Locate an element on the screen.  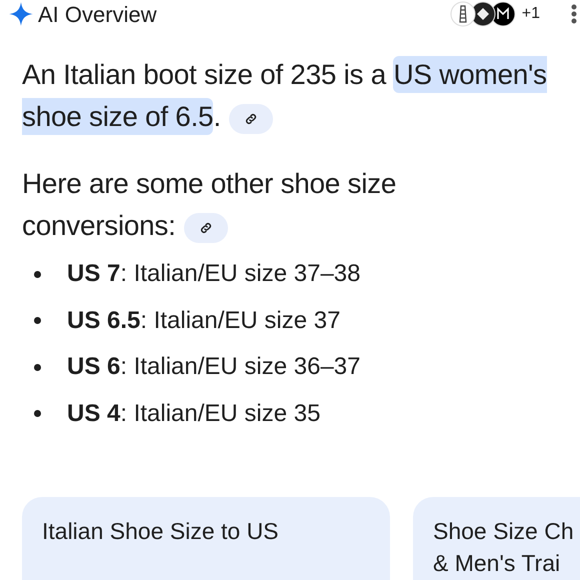
source-card: Shoe Size Ch & Men's Trai is located at coordinates (496, 538).